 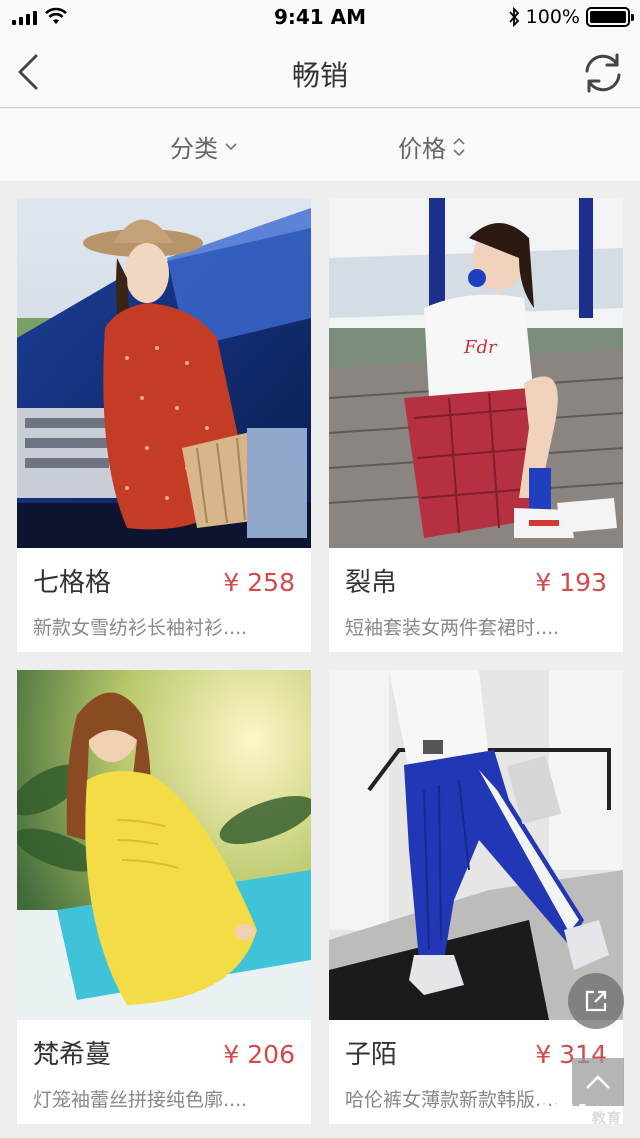 What do you see at coordinates (422, 149) in the screenshot?
I see `price-filter-label: 价格` at bounding box center [422, 149].